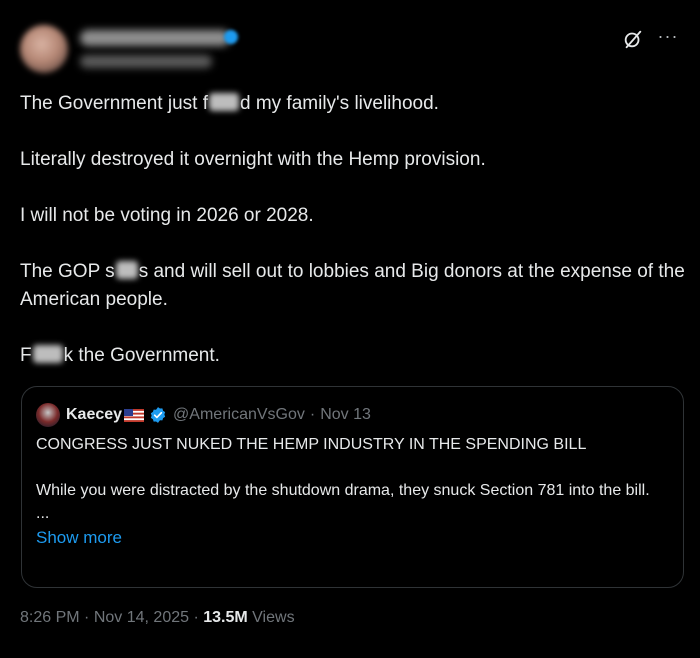  Describe the element at coordinates (134, 415) in the screenshot. I see `us-flag-icon` at that location.